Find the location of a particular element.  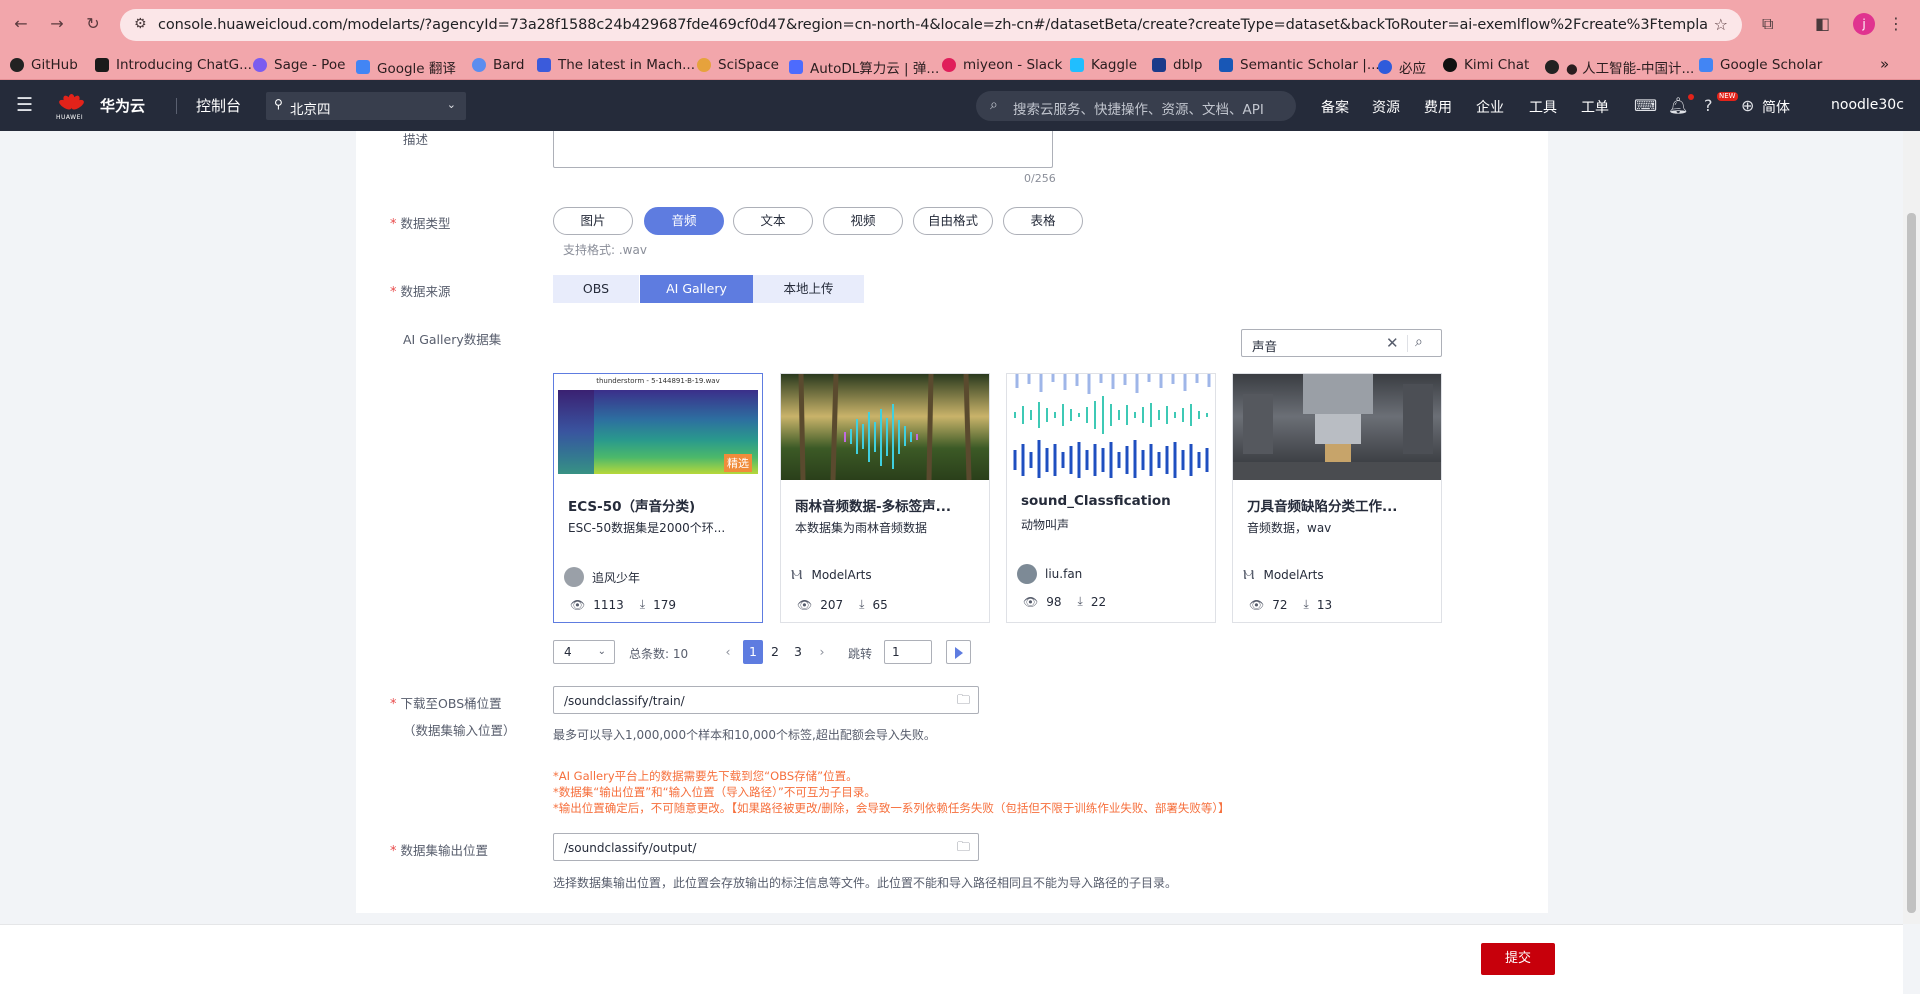

card-author: Ⲙ ModelArts is located at coordinates (1283, 575).